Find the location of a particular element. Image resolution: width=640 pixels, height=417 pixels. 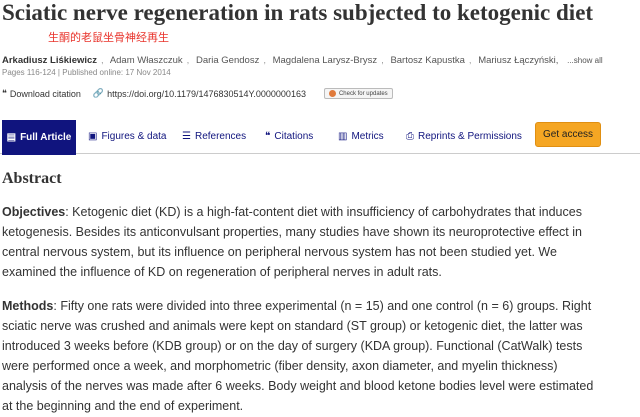

author-link: Mariusz Łączyński, is located at coordinates (518, 60).